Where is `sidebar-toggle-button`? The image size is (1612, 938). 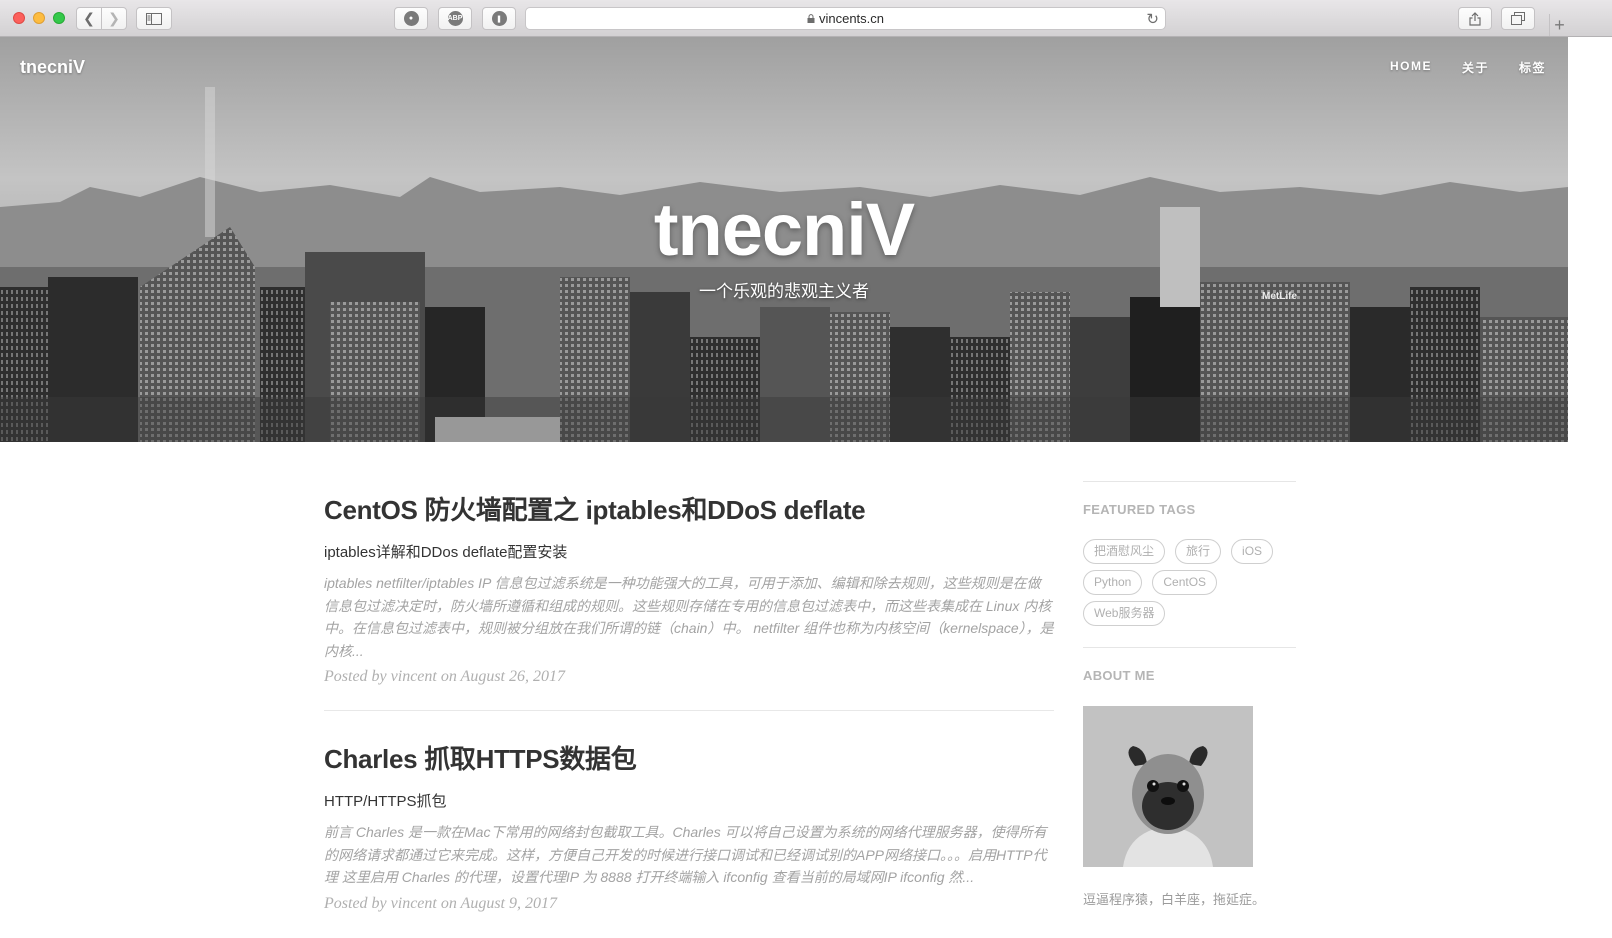 sidebar-toggle-button is located at coordinates (154, 18).